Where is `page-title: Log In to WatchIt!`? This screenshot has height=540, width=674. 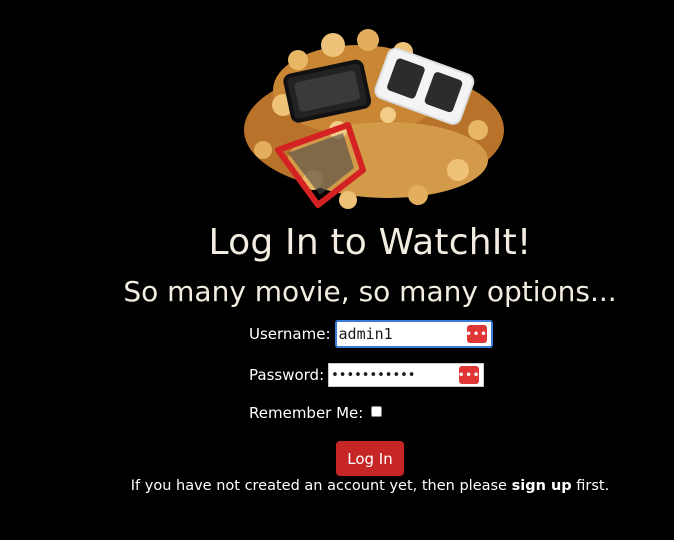 page-title: Log In to WatchIt! is located at coordinates (370, 242).